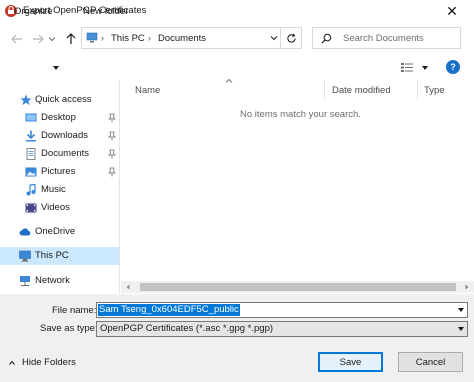 The image size is (474, 382). I want to click on address-dropdown-button, so click(274, 38).